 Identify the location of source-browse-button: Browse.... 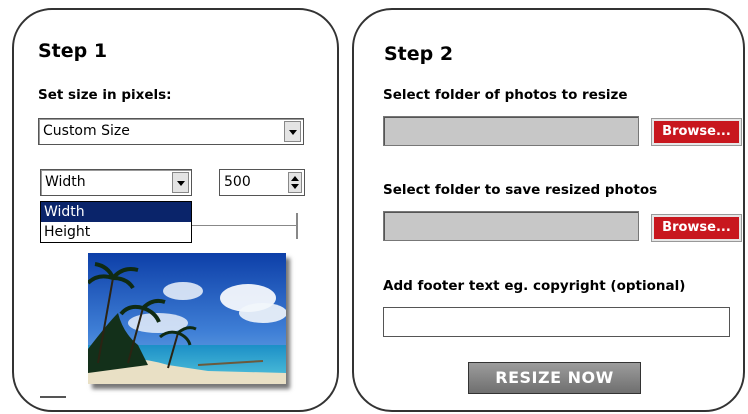
(696, 132).